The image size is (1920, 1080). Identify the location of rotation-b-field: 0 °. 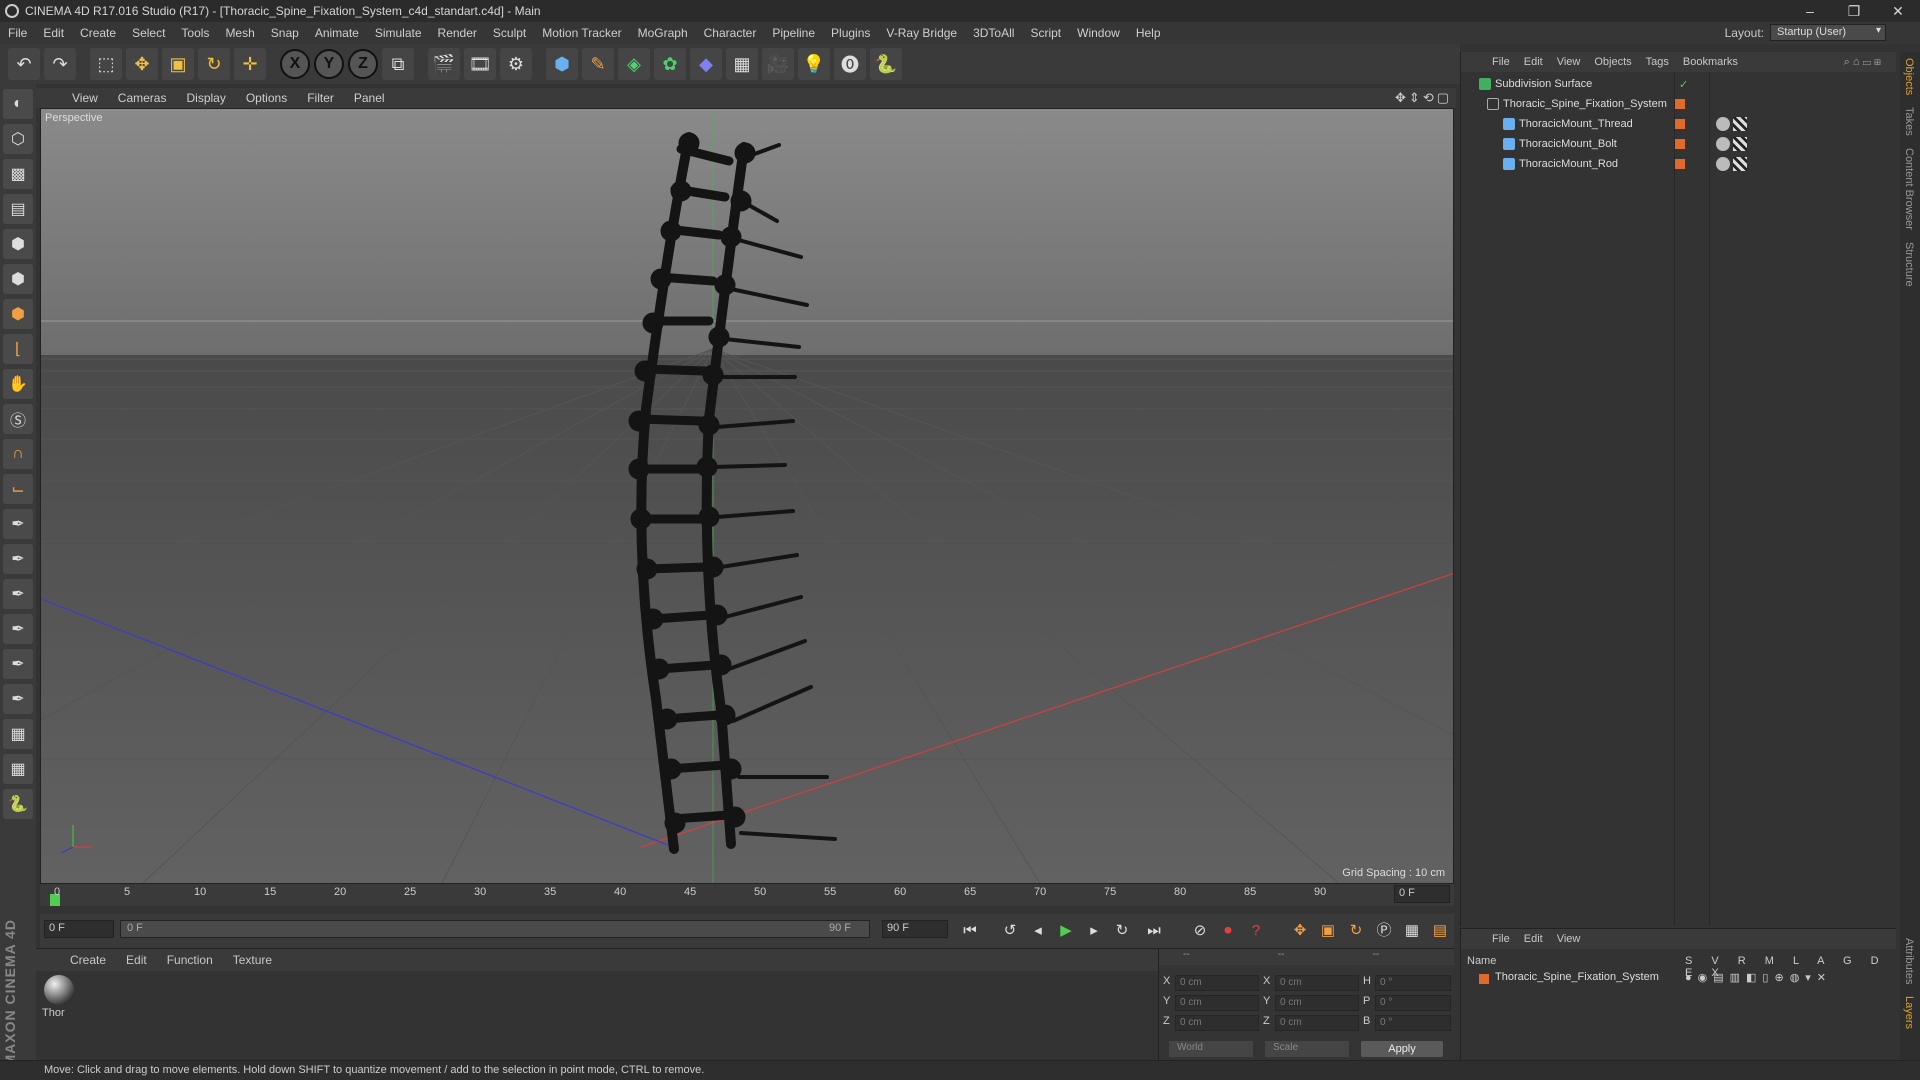
(1413, 1023).